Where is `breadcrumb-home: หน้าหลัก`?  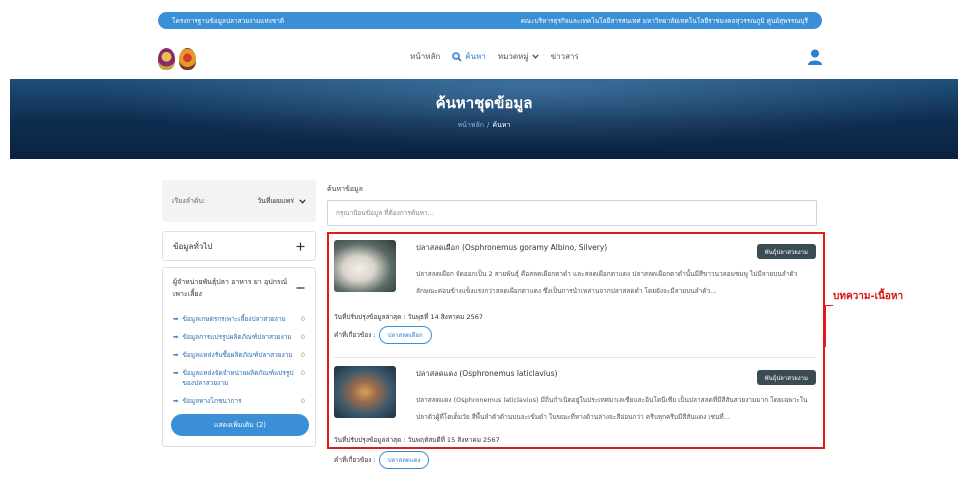 breadcrumb-home: หน้าหลัก is located at coordinates (471, 125).